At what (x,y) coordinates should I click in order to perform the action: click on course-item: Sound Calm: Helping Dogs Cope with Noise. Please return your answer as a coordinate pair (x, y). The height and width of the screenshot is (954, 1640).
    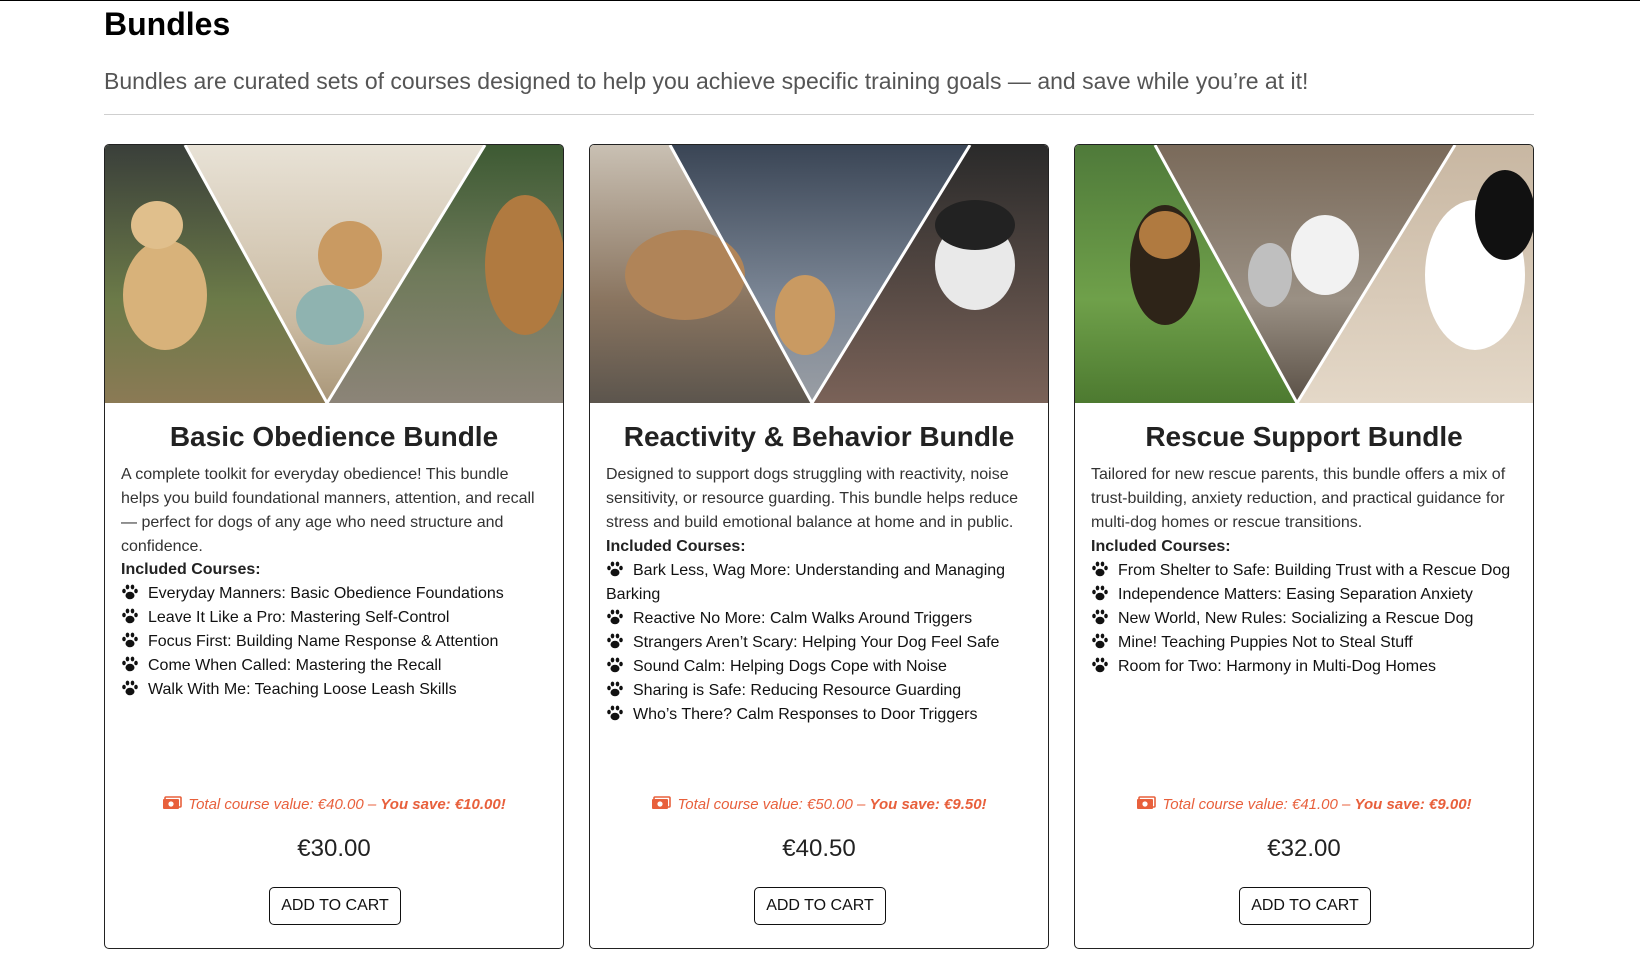
    Looking at the image, I should click on (821, 667).